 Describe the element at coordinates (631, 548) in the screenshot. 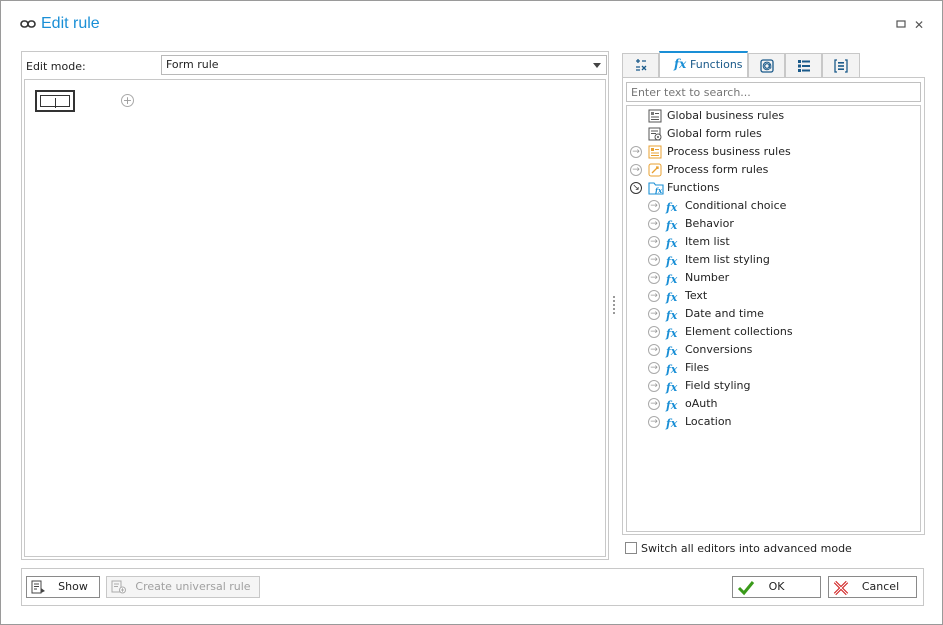

I see `advanced-mode-checkbox` at that location.